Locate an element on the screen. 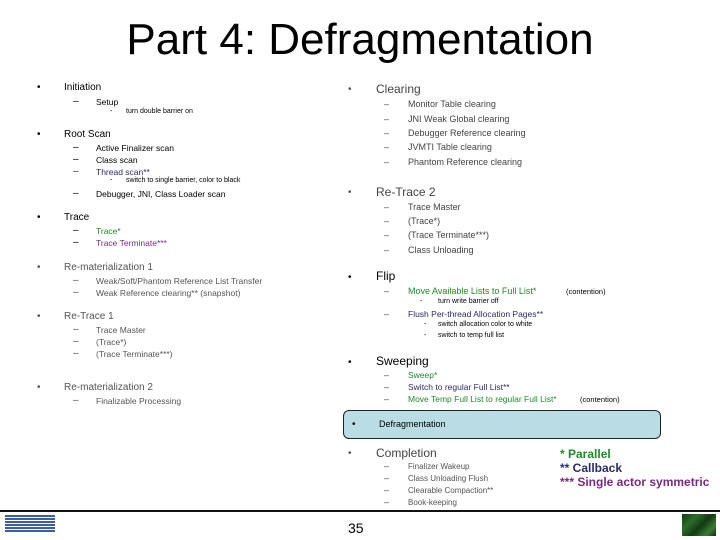 This screenshot has height=540, width=720. flip-subitem: turn write barrier off is located at coordinates (468, 301).